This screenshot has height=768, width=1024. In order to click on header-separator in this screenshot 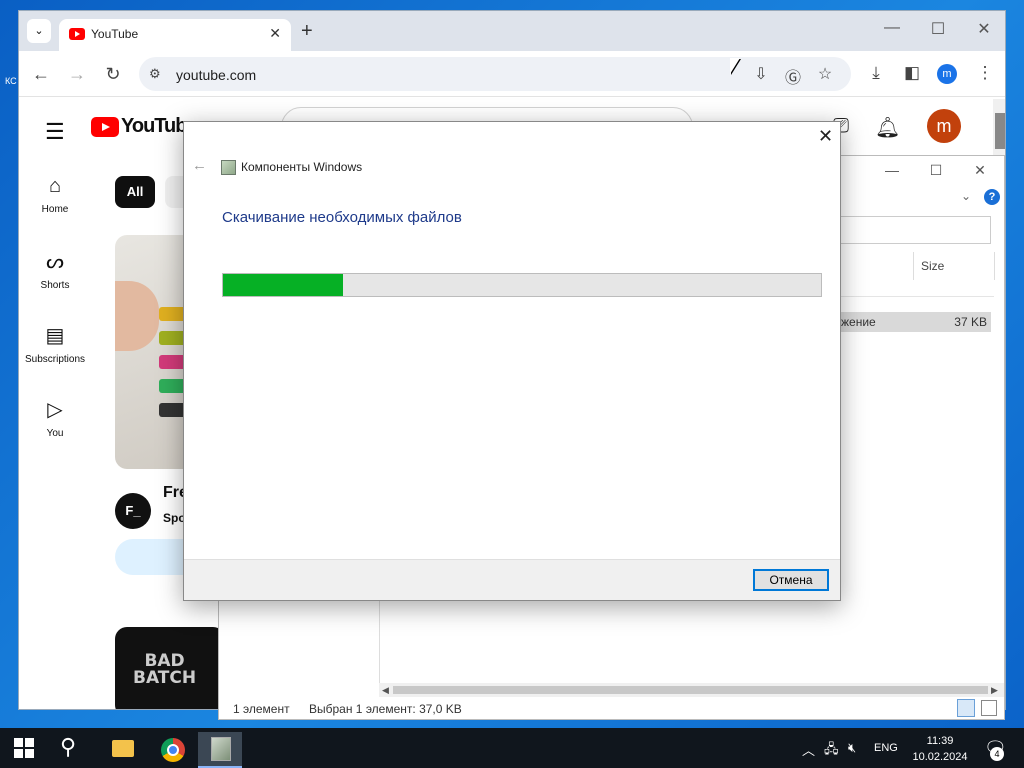, I will do `click(916, 296)`.